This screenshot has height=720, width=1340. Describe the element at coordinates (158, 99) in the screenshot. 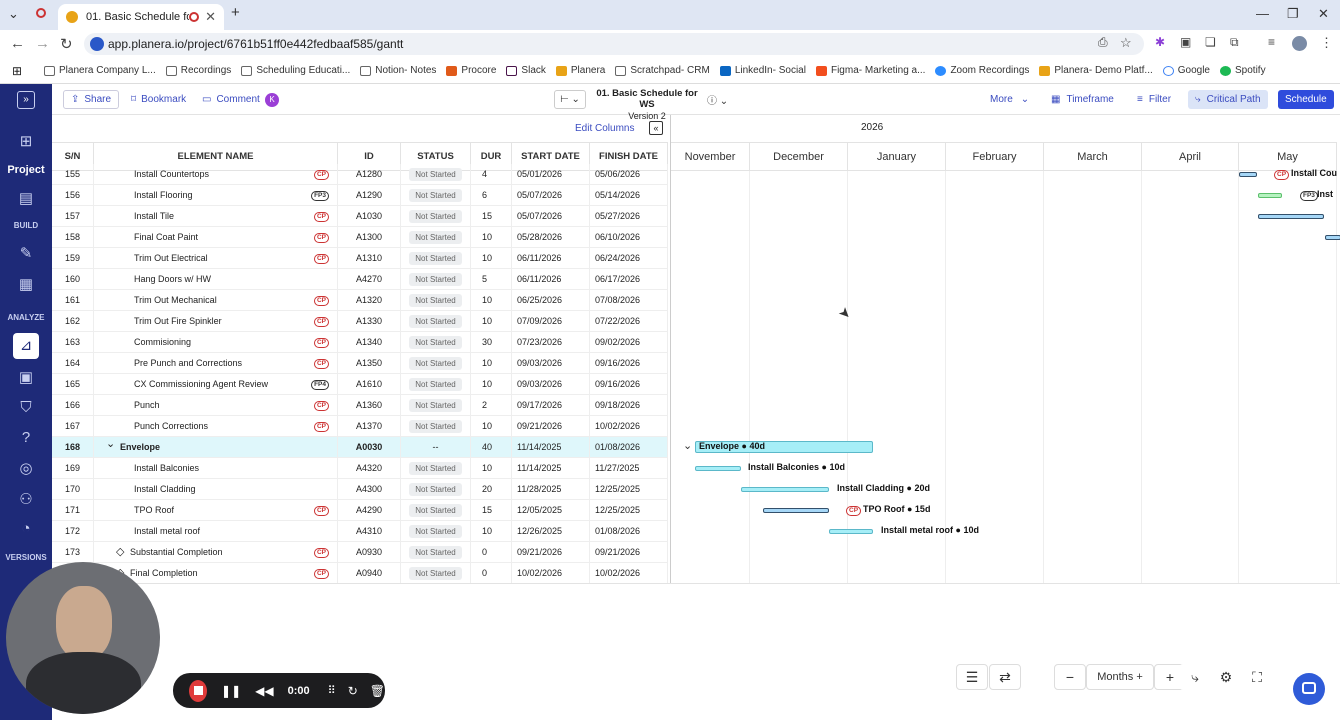

I see `bookmark-button: ⌑ Bookmark` at that location.